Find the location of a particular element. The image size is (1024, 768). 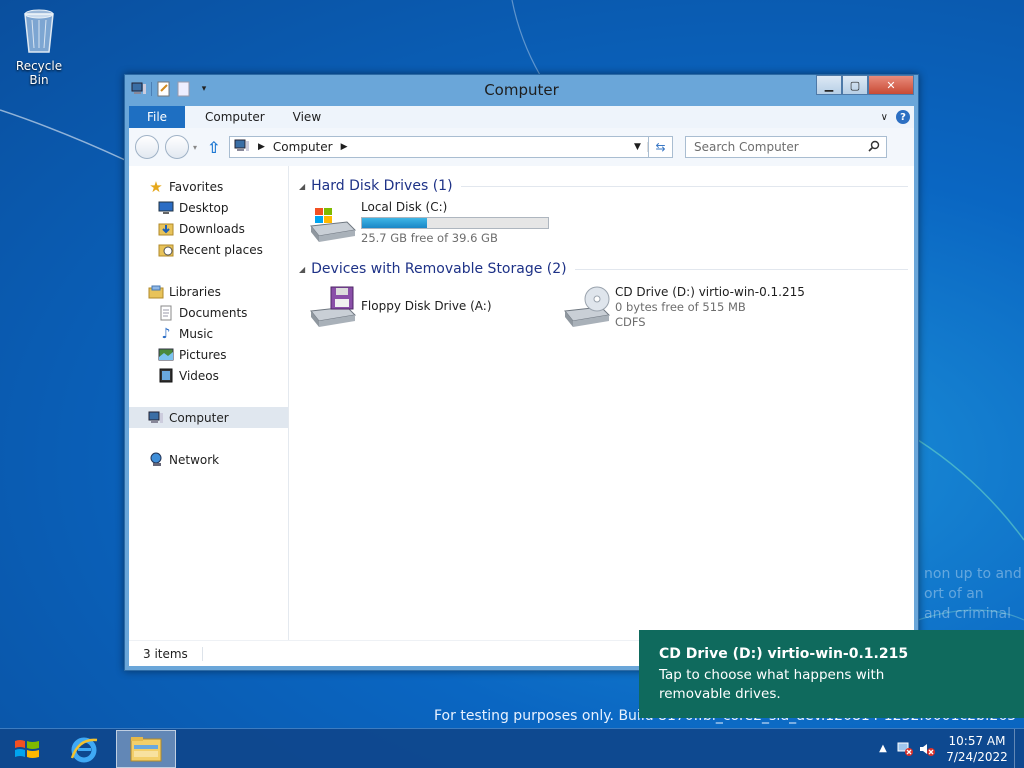

nav-libraries: Libraries is located at coordinates (208, 291).